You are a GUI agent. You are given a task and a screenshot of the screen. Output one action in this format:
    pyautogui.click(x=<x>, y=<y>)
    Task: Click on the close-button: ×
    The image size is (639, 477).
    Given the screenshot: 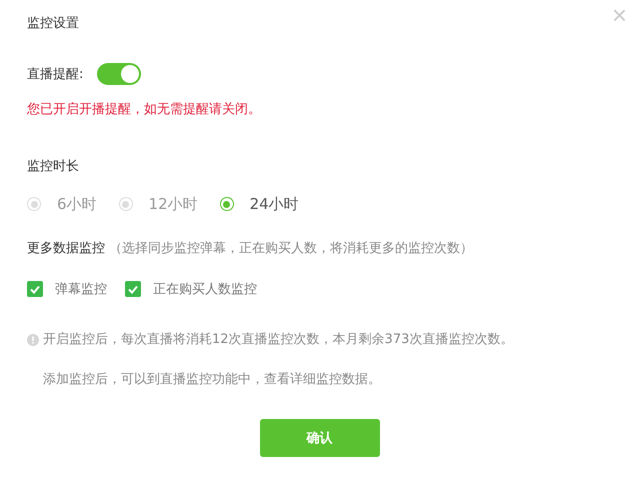 What is the action you would take?
    pyautogui.click(x=619, y=15)
    